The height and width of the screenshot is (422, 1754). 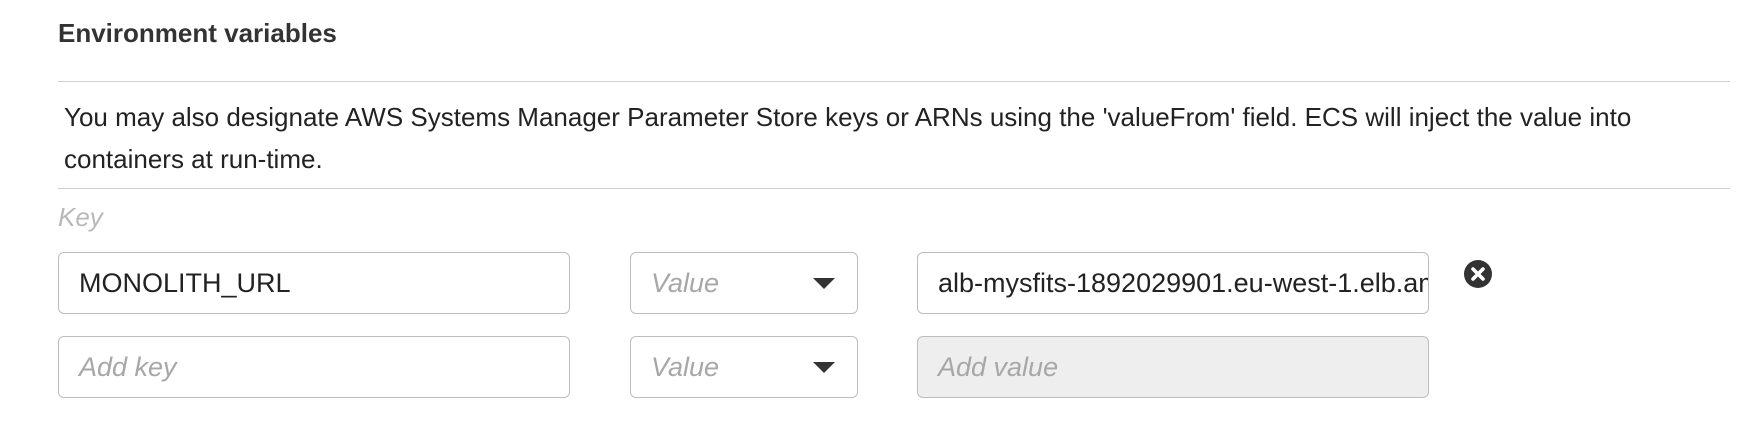 I want to click on value-type-placeholder: Value, so click(x=685, y=283).